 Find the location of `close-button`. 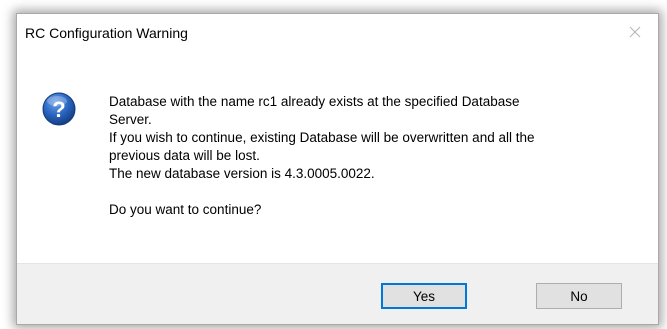

close-button is located at coordinates (635, 32).